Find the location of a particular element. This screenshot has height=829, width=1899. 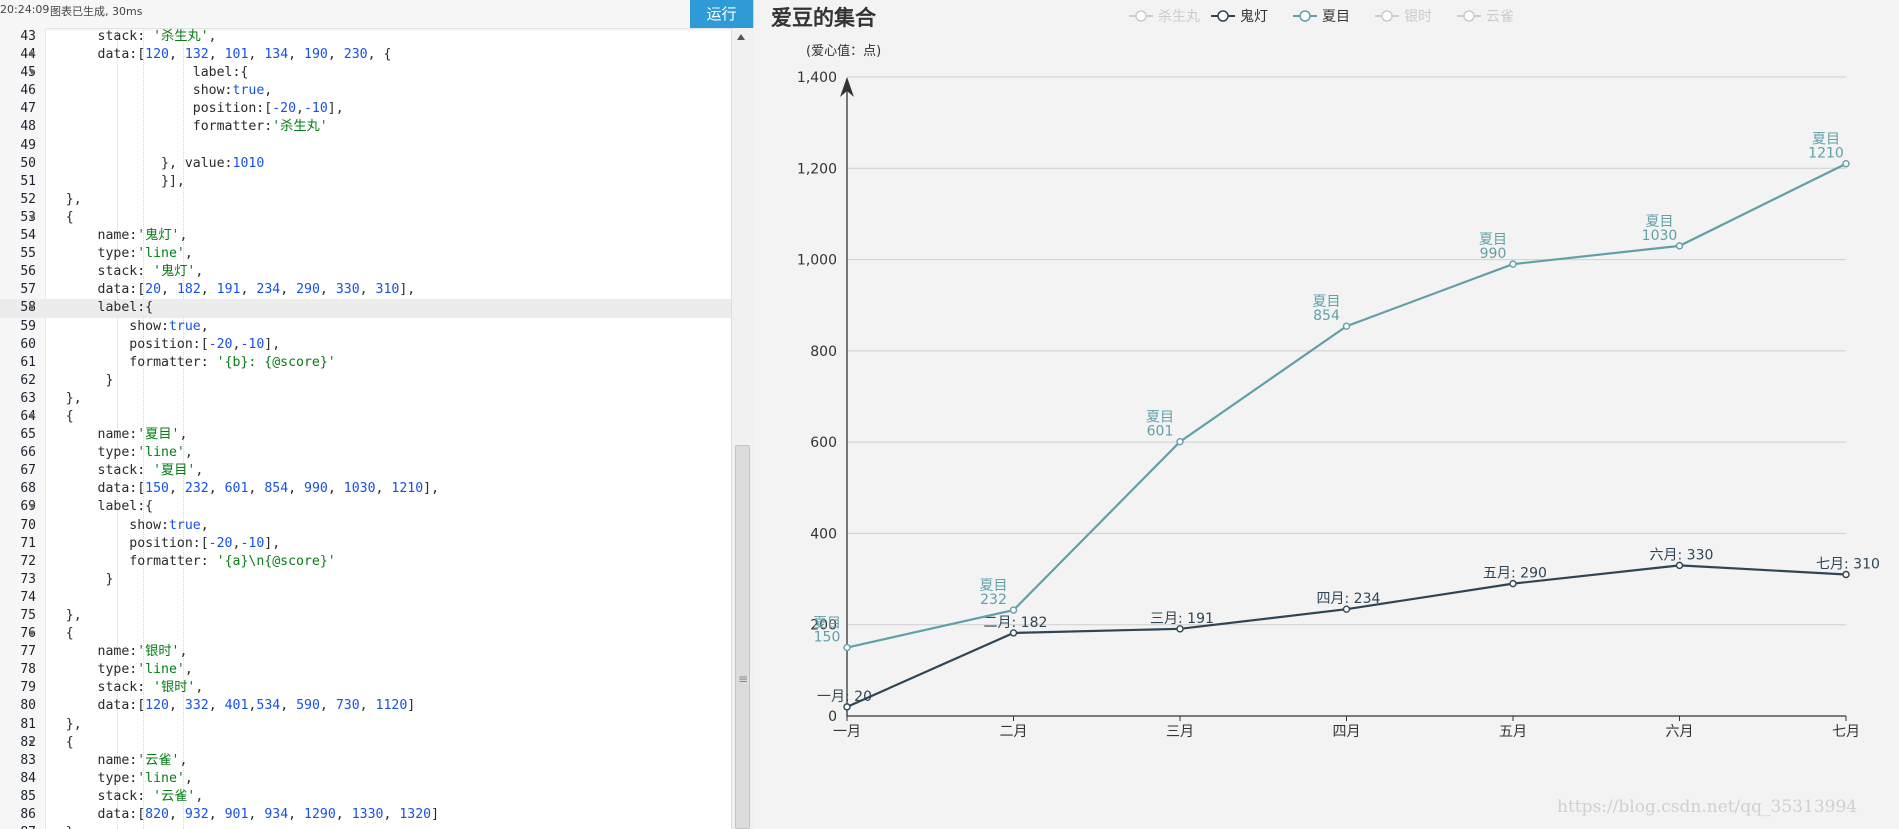

code-line: 82 { is located at coordinates (365, 743).